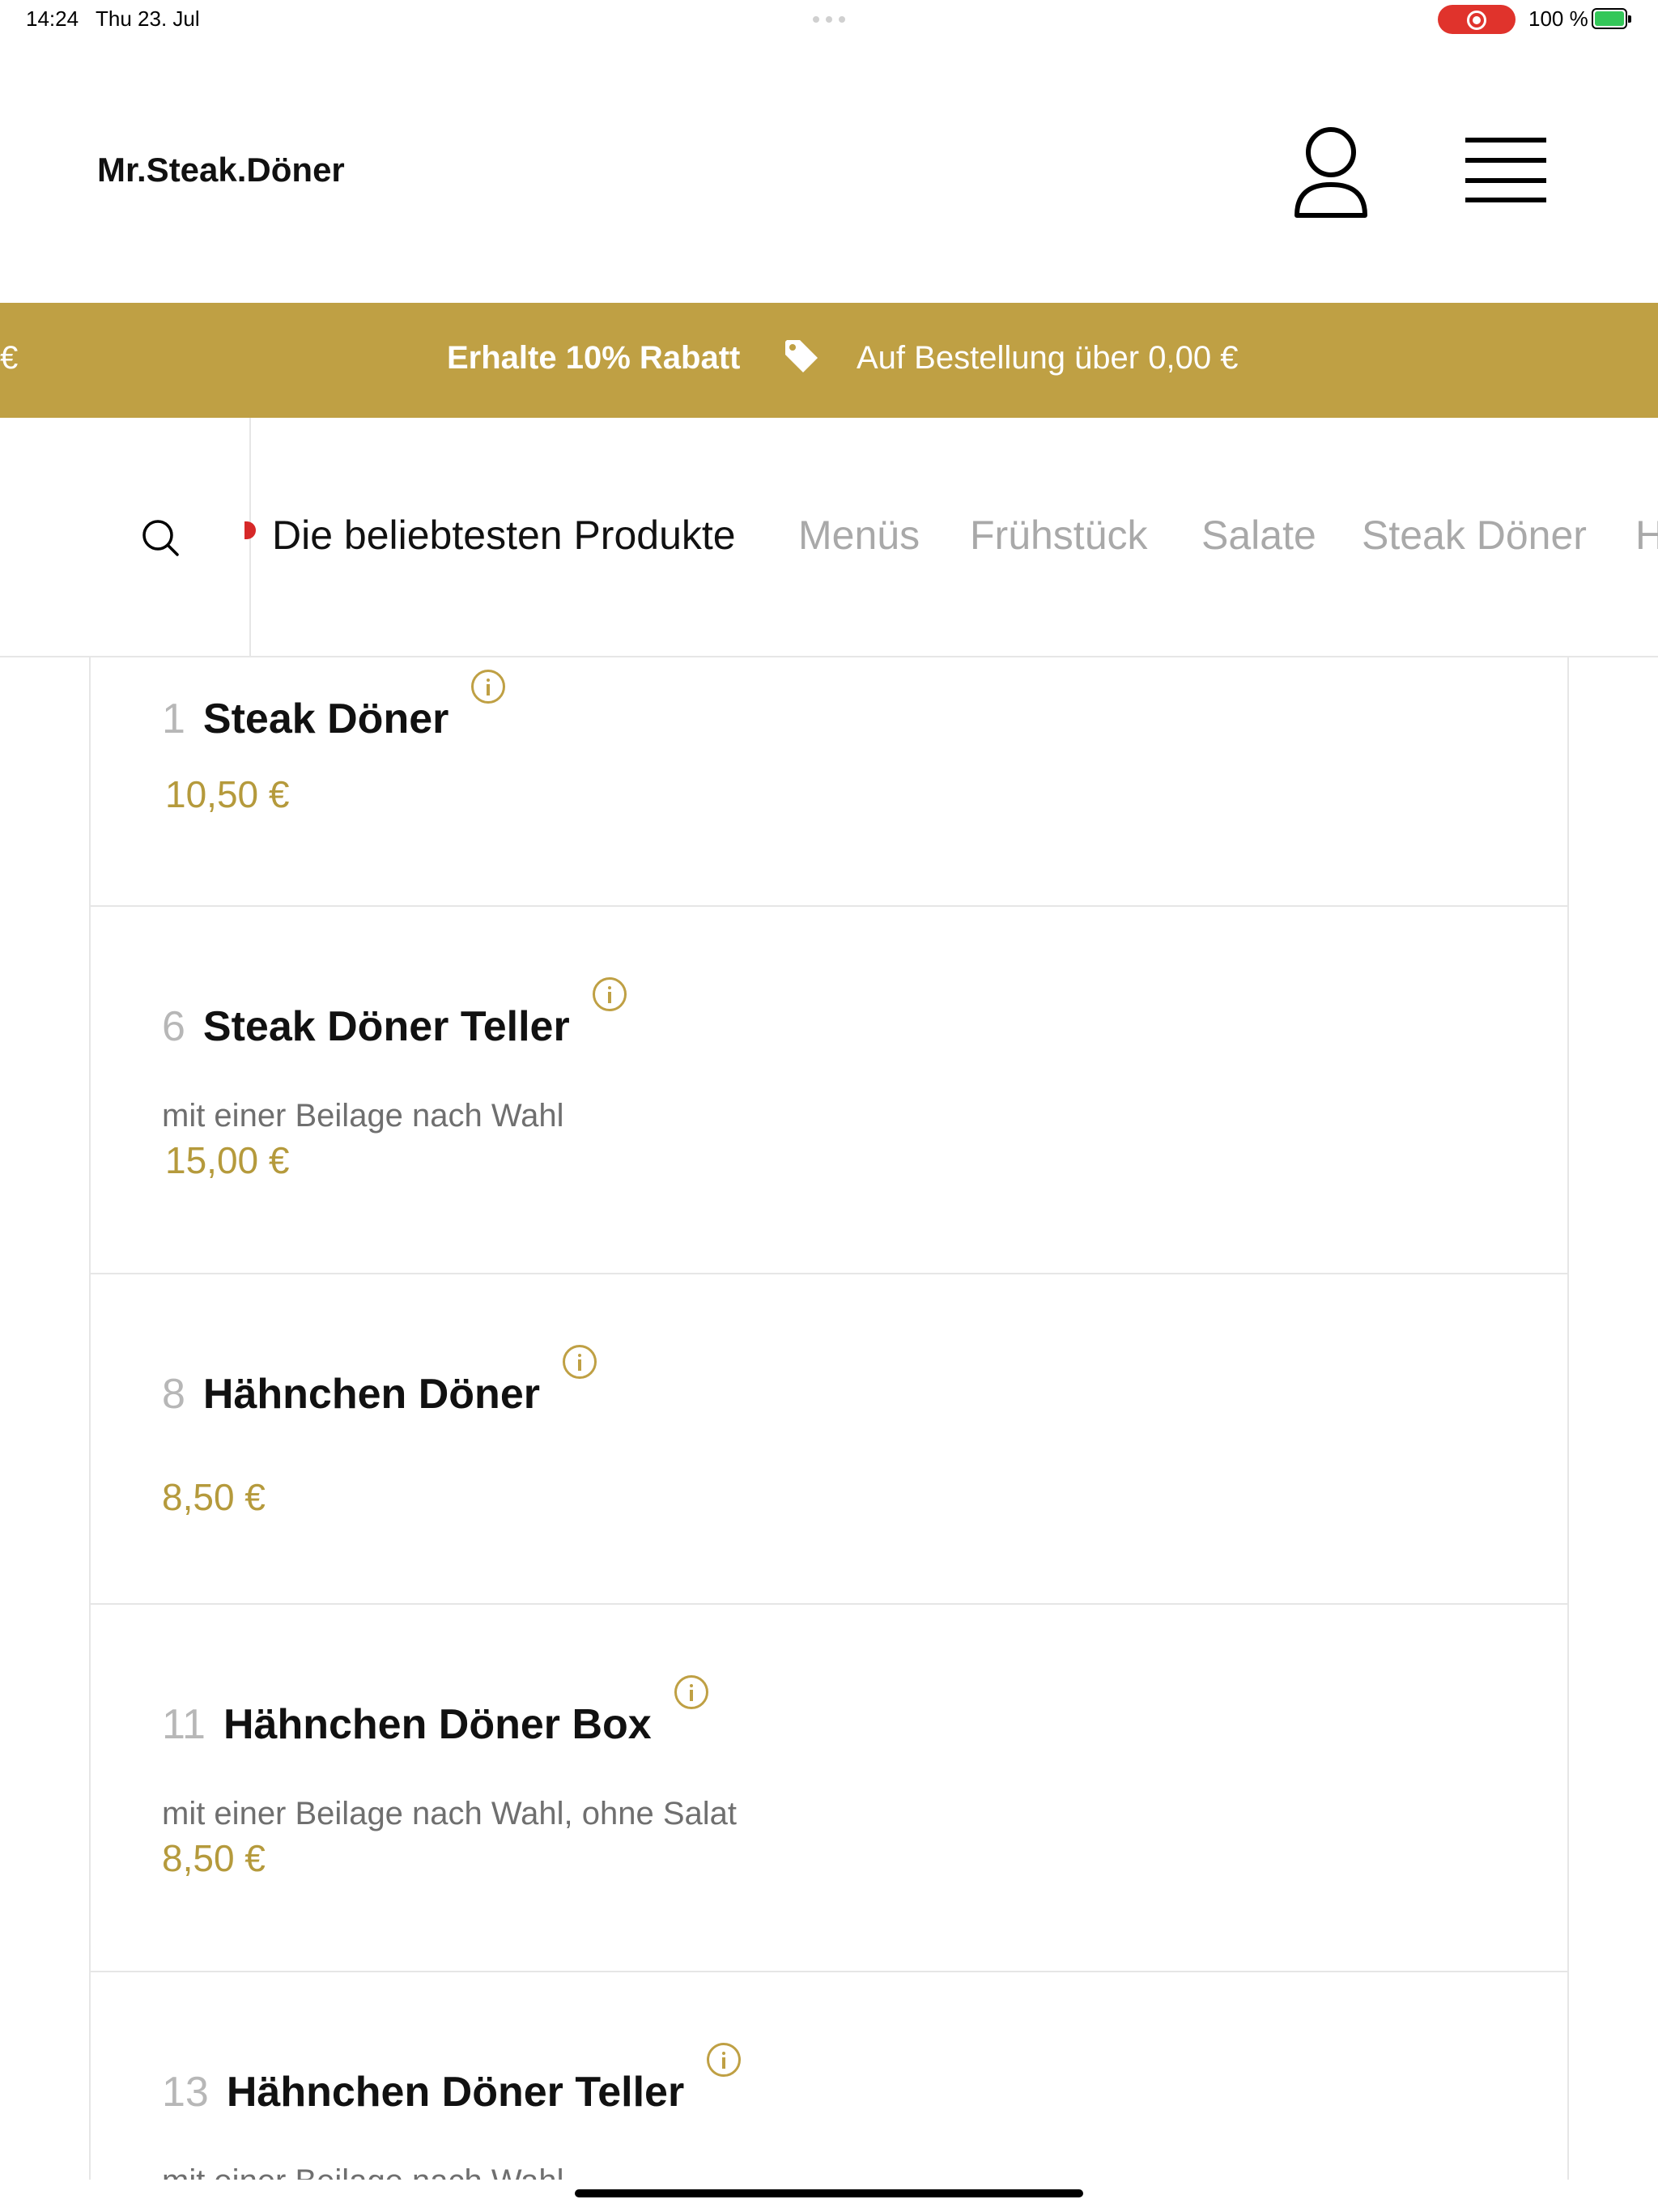 The width and height of the screenshot is (1658, 2212). Describe the element at coordinates (1331, 173) in the screenshot. I see `user-icon` at that location.